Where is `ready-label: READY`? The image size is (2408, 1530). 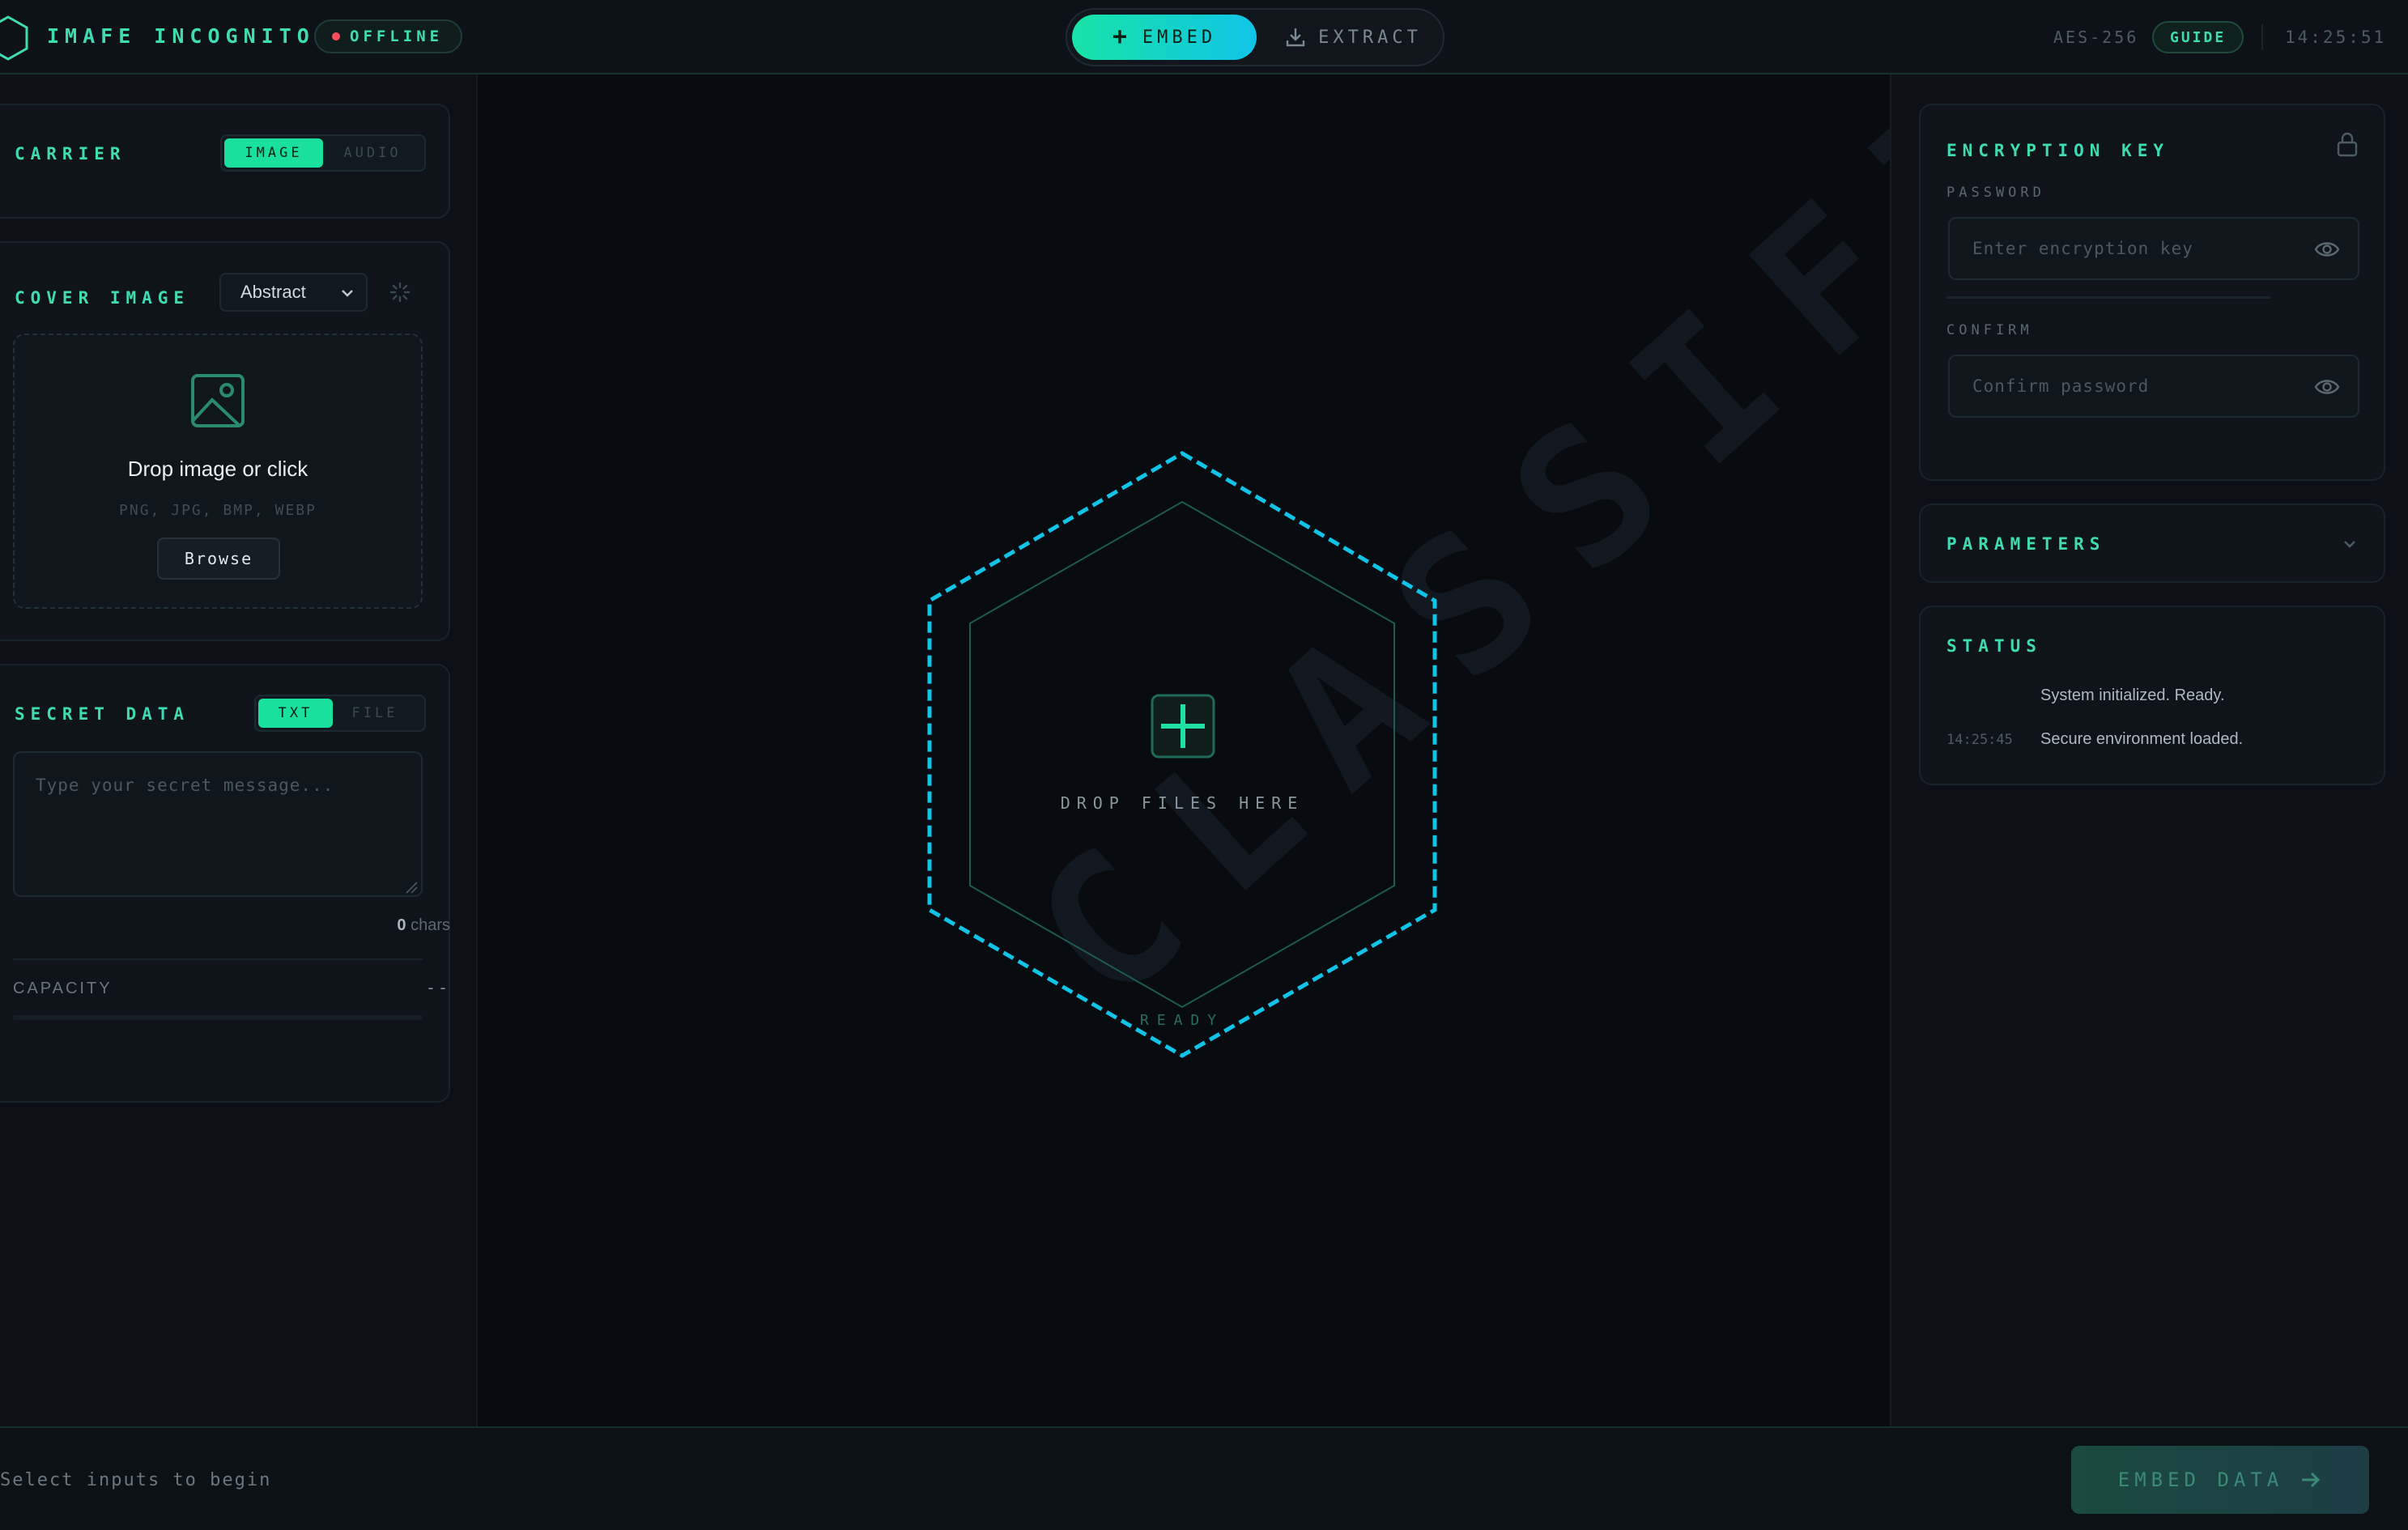 ready-label: READY is located at coordinates (1182, 1021).